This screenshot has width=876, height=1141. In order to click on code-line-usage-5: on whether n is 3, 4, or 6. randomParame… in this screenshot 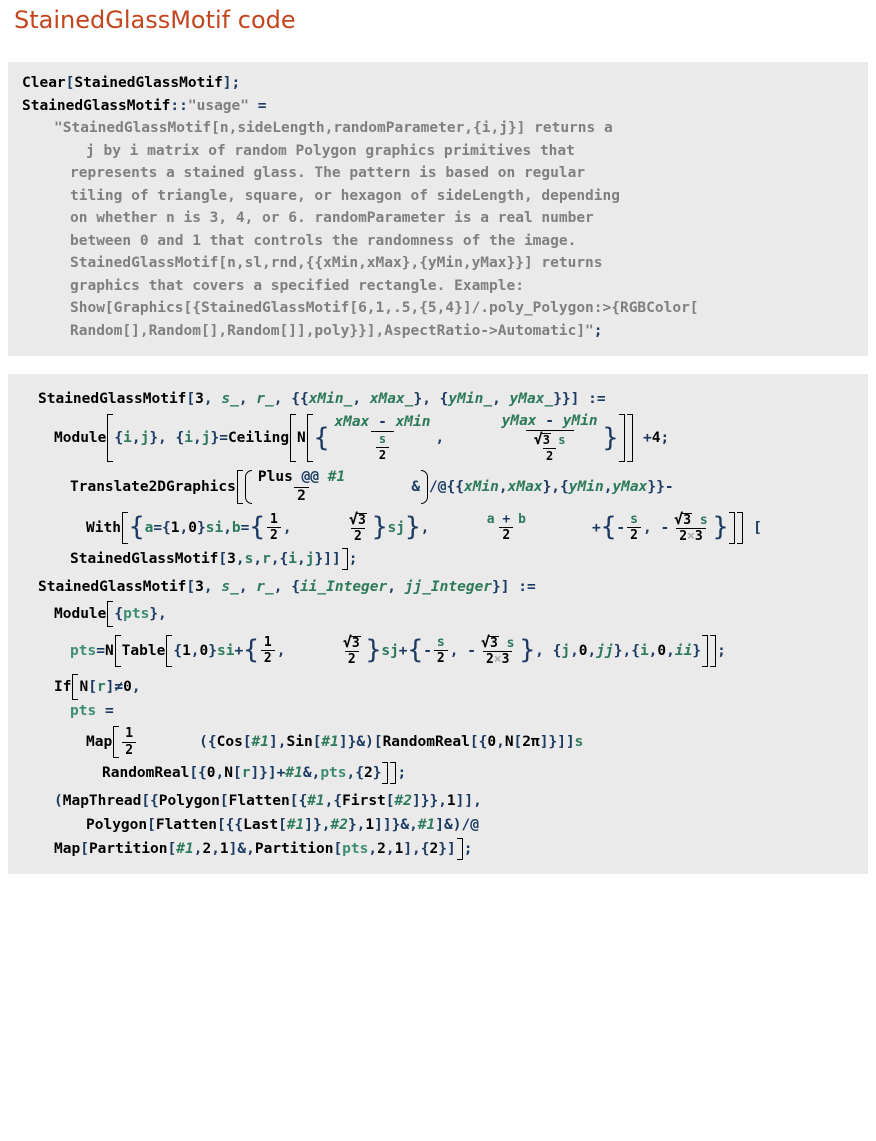, I will do `click(332, 218)`.